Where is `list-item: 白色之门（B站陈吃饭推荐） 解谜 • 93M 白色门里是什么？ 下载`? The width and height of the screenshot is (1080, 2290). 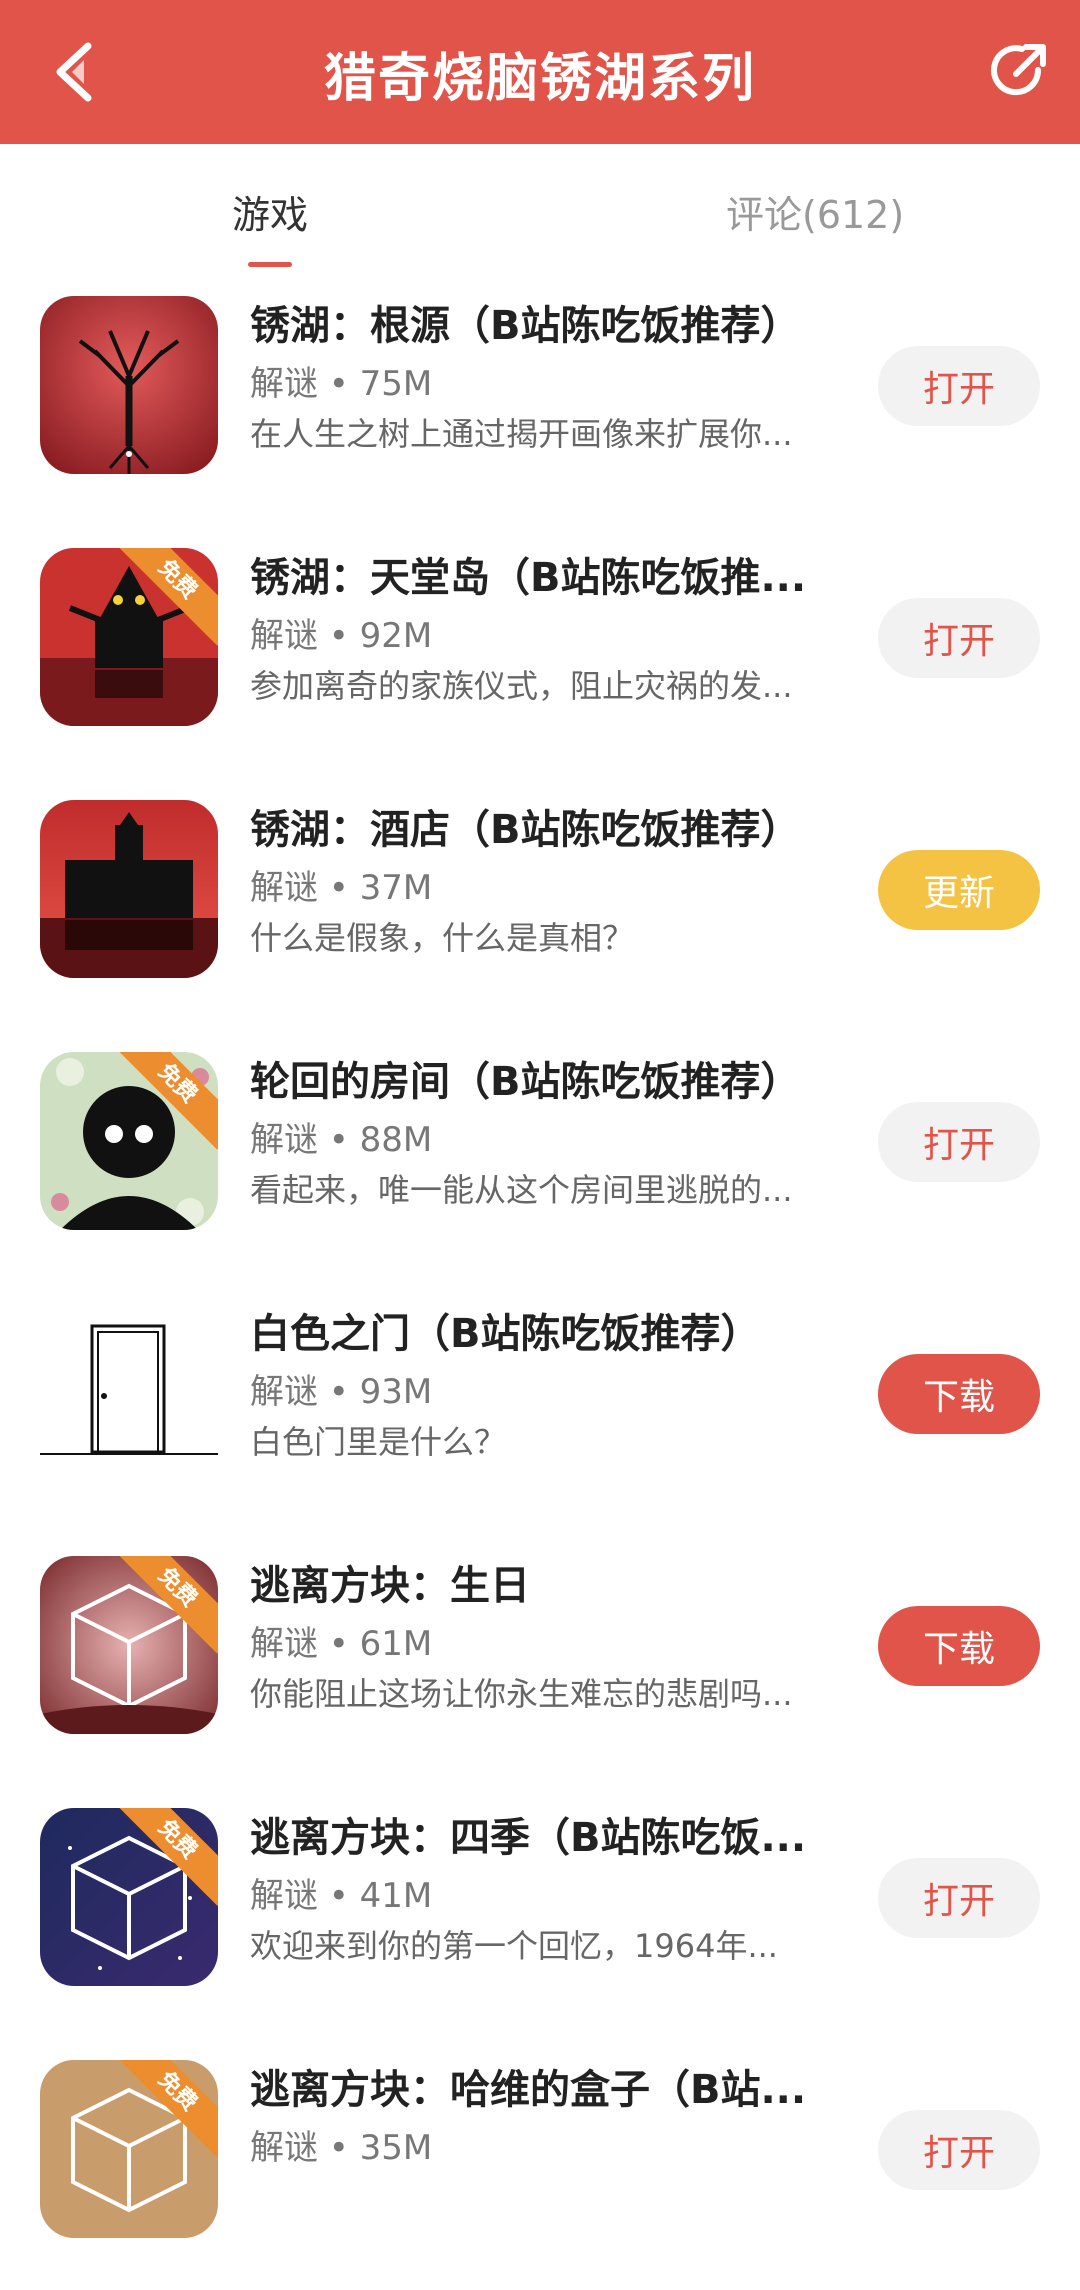
list-item: 白色之门（B站陈吃饭推荐） 解谜 • 93M 白色门里是什么？ 下载 is located at coordinates (540, 1408).